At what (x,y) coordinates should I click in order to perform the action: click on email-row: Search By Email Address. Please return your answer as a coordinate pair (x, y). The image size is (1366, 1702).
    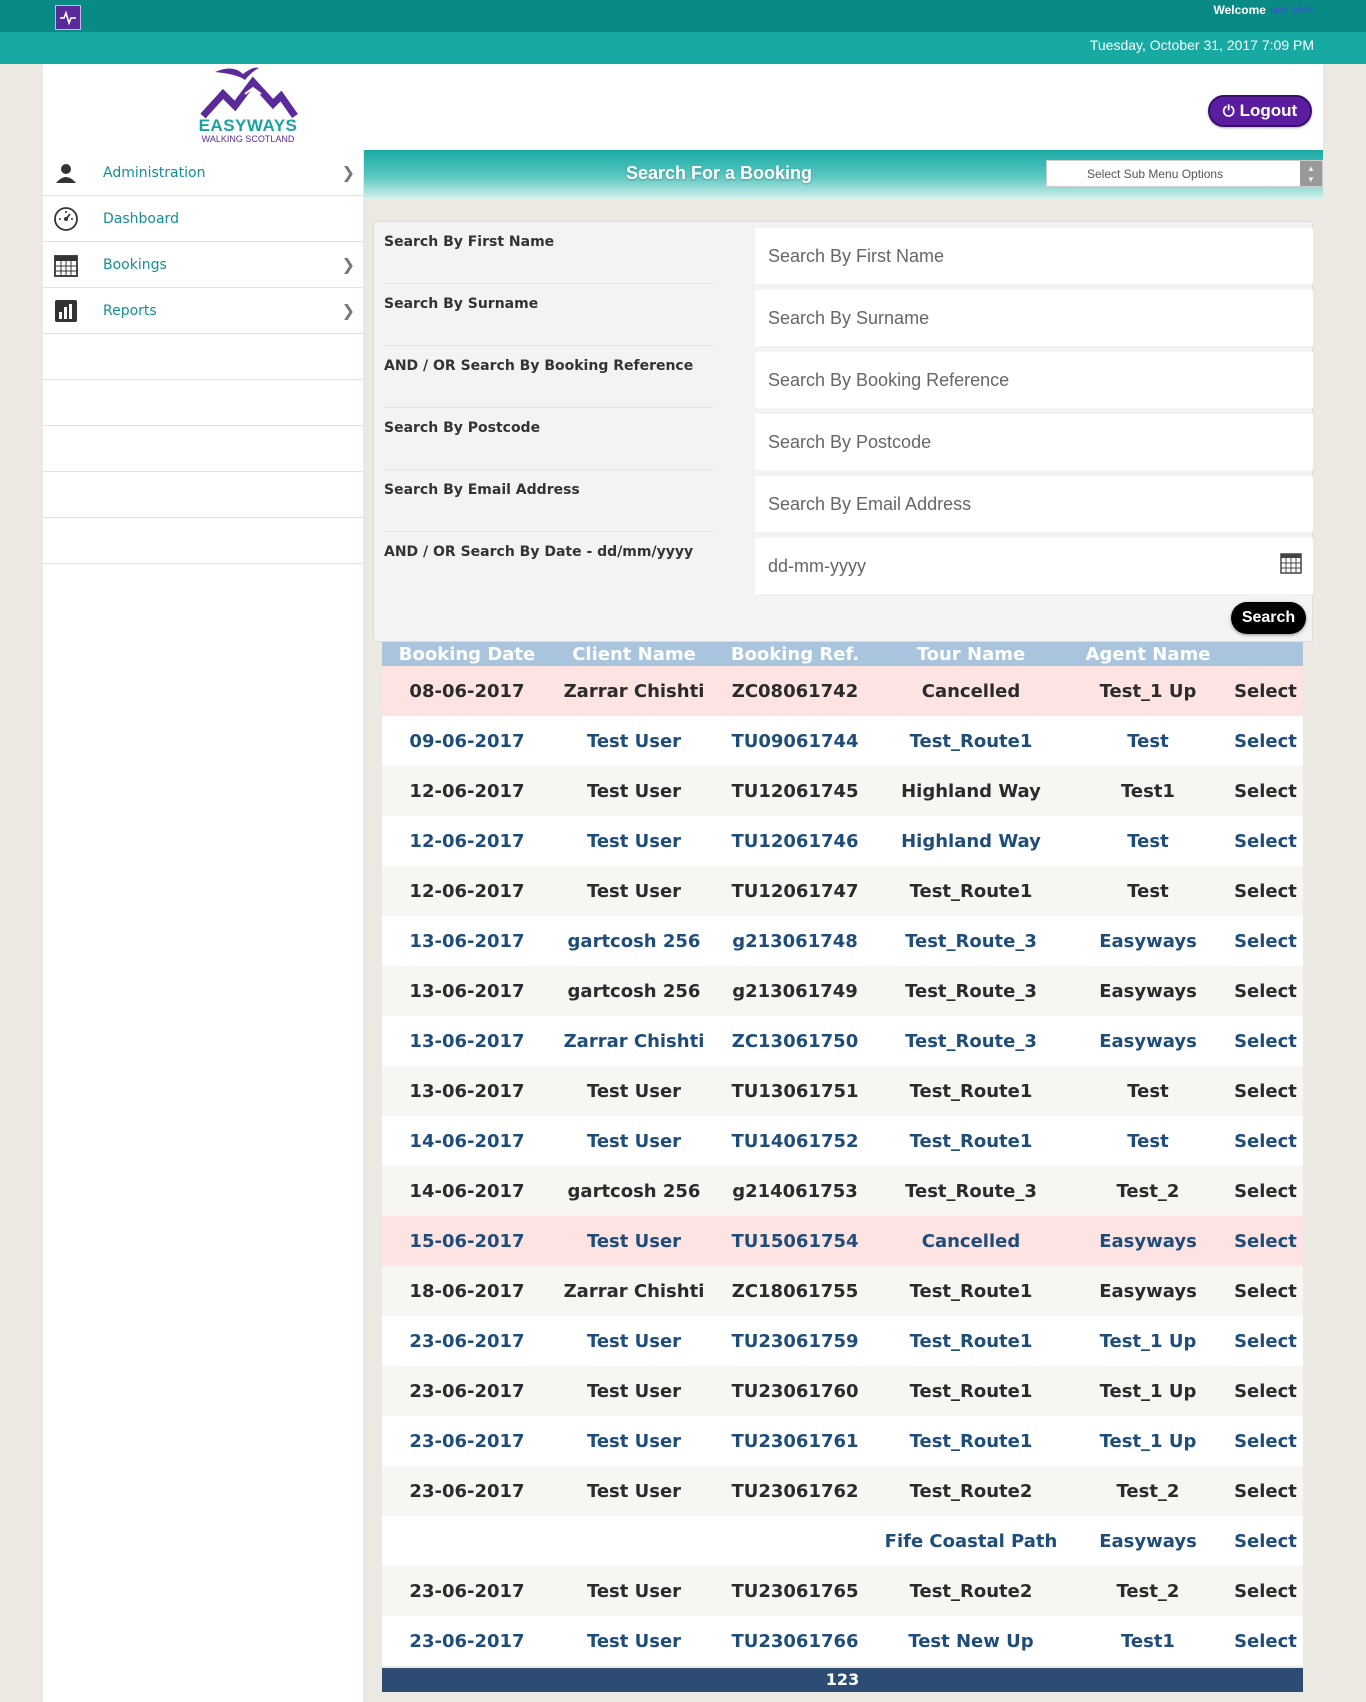
    Looking at the image, I should click on (844, 501).